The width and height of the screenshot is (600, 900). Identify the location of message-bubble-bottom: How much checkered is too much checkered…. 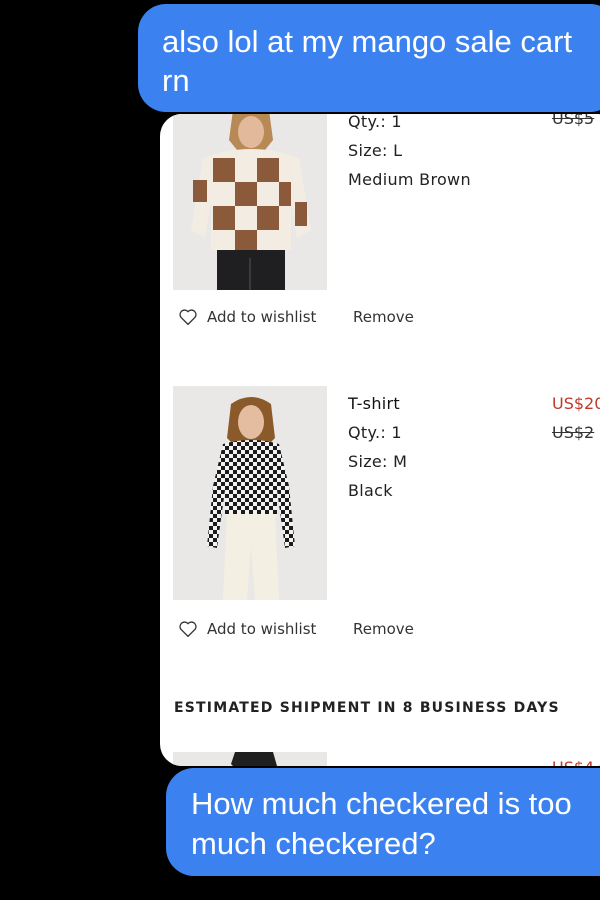
(383, 822).